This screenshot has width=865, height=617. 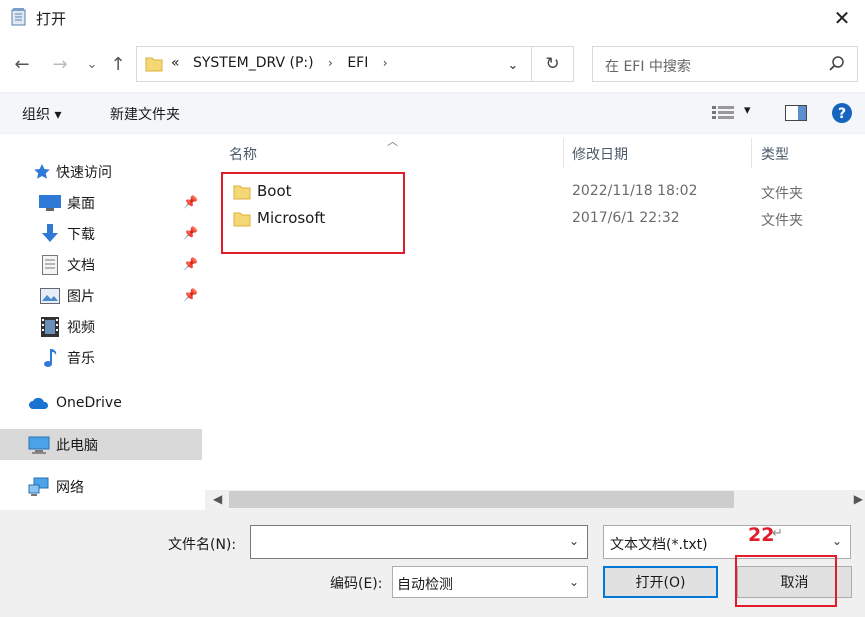 I want to click on new-folder-button: 新建文件夹, so click(x=145, y=114).